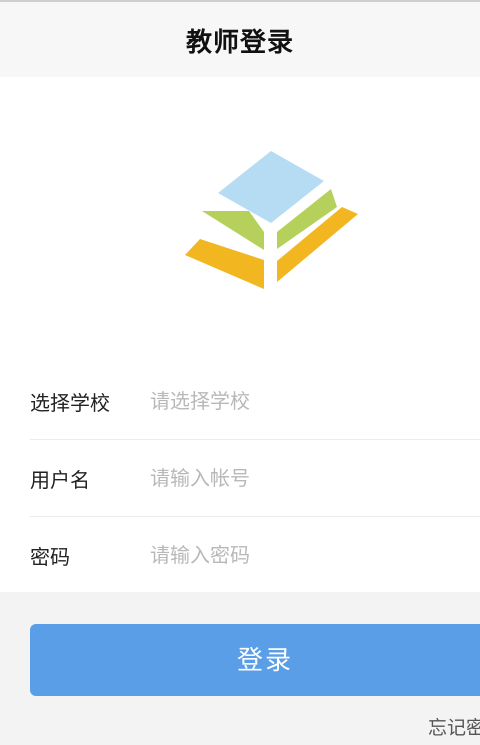 The image size is (480, 745). Describe the element at coordinates (255, 660) in the screenshot. I see `login-button: 登录` at that location.